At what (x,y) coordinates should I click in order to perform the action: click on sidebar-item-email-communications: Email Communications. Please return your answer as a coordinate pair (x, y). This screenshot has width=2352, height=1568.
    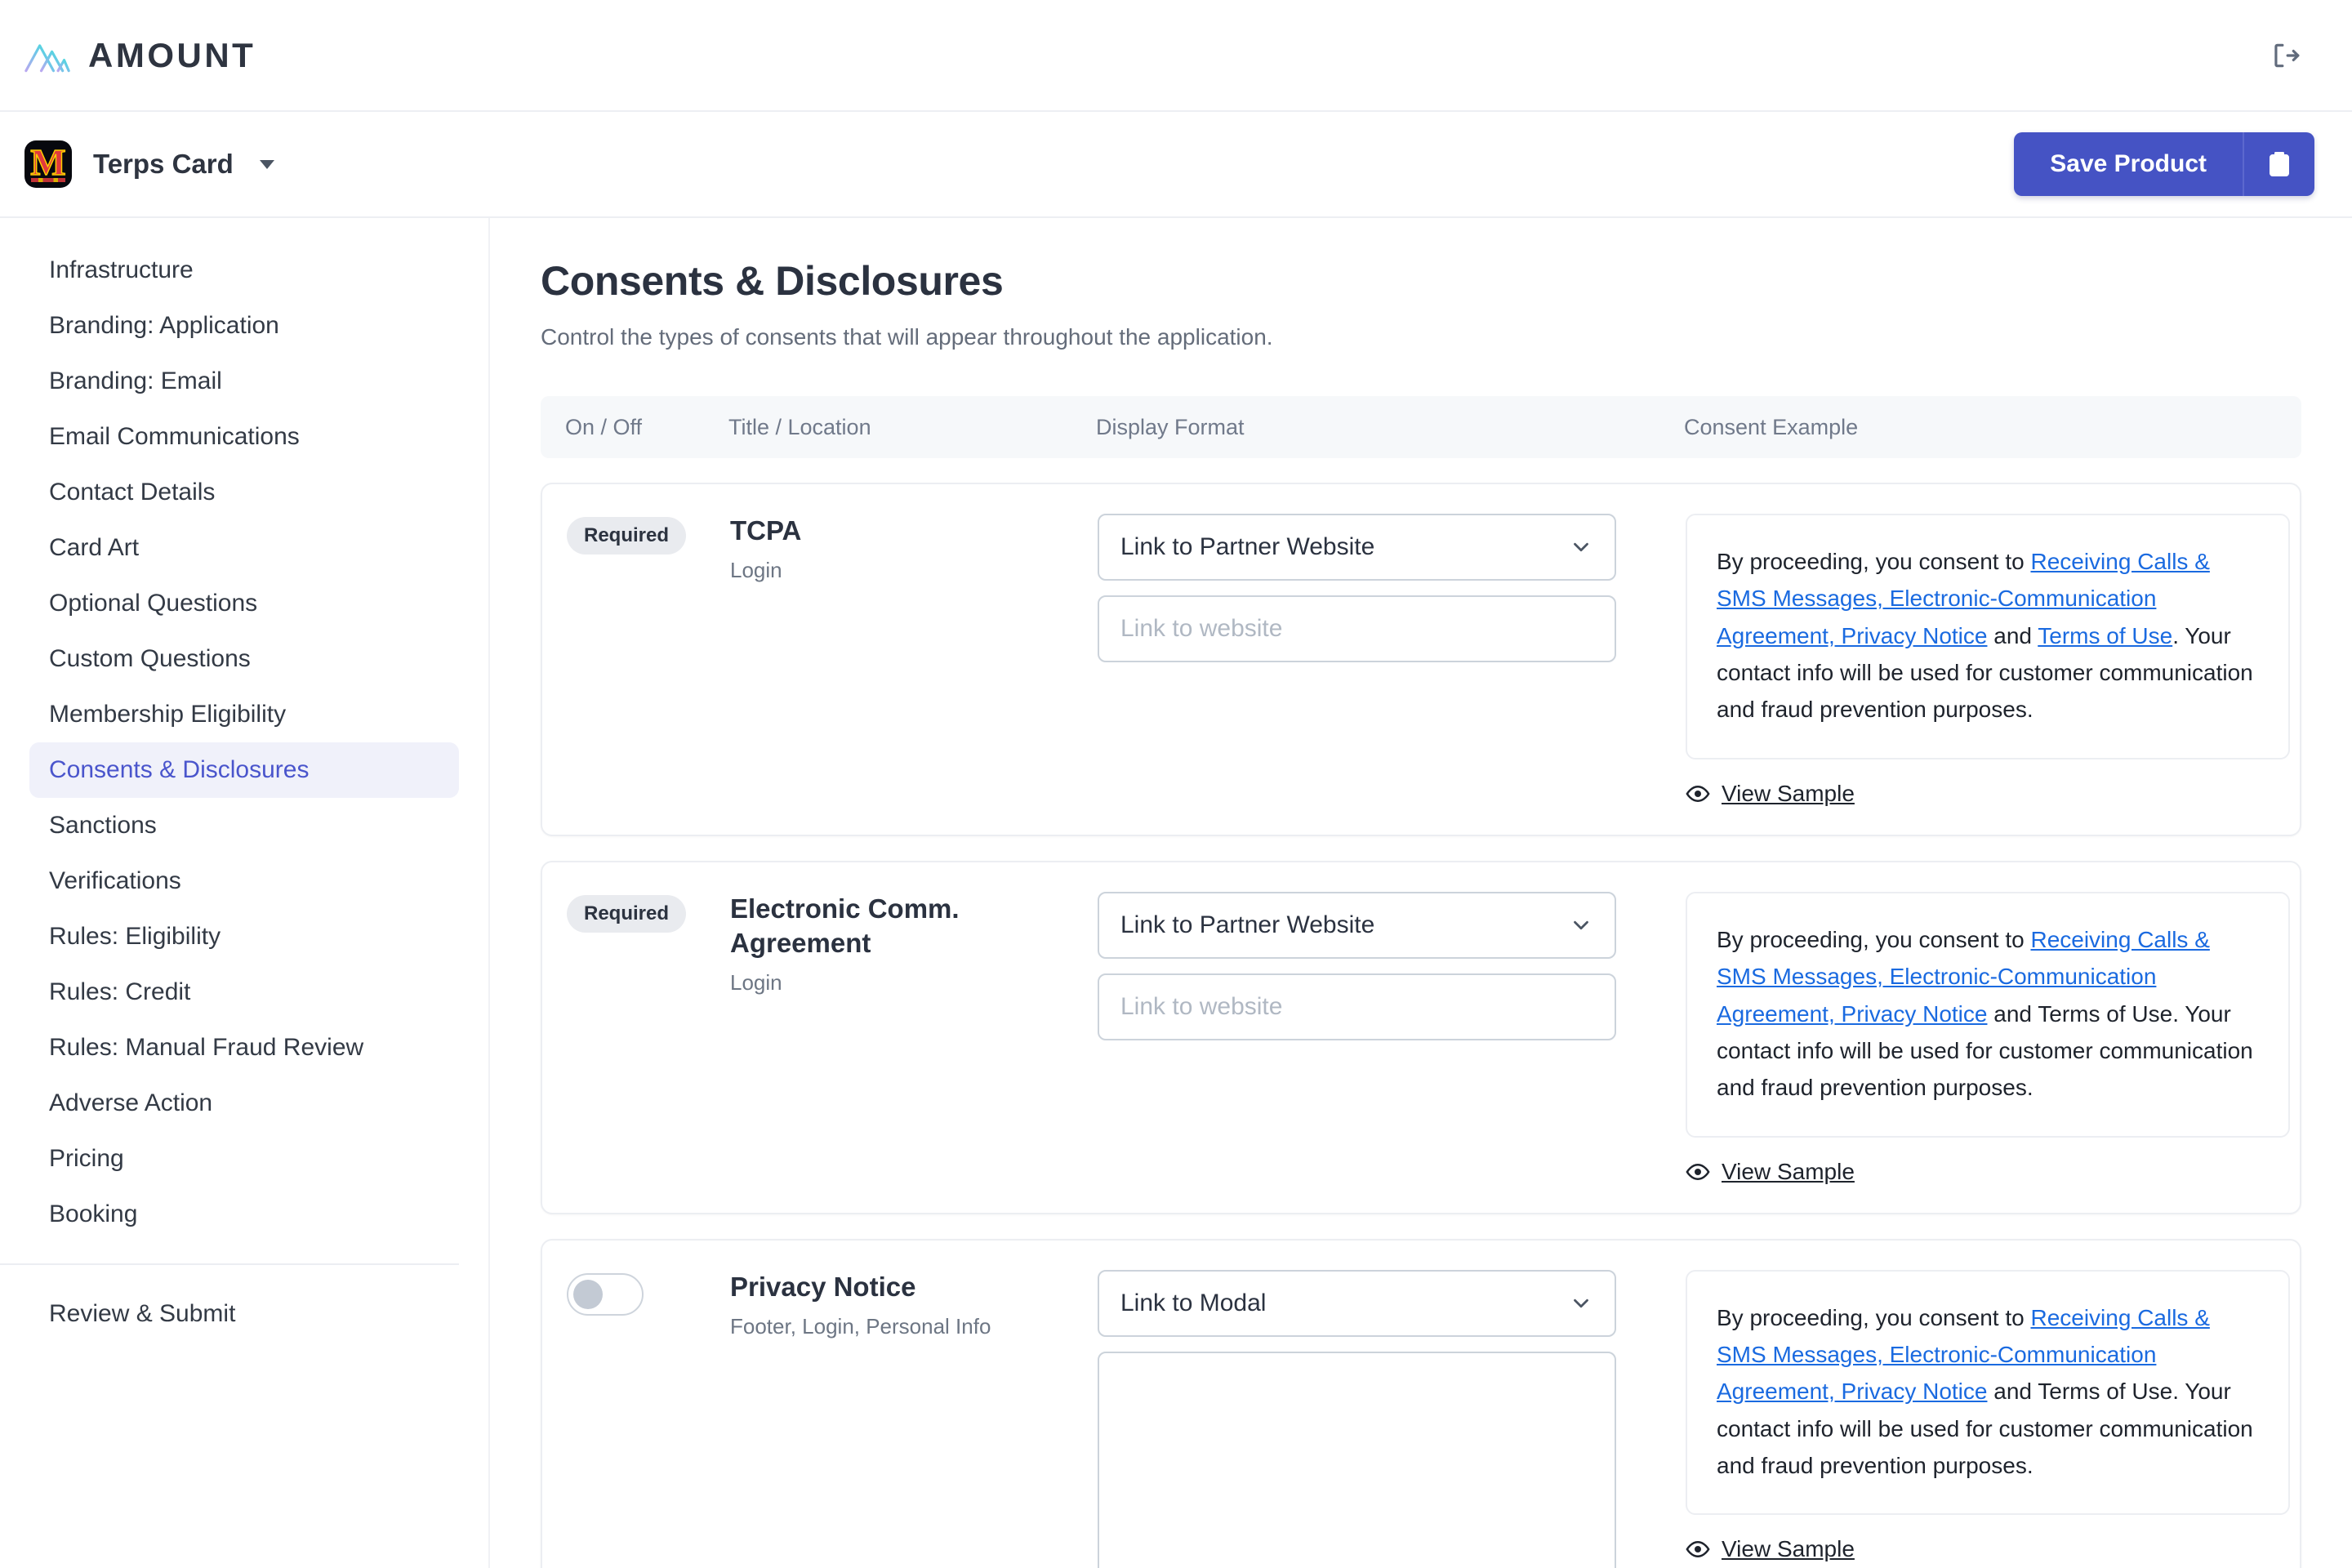
    Looking at the image, I should click on (244, 437).